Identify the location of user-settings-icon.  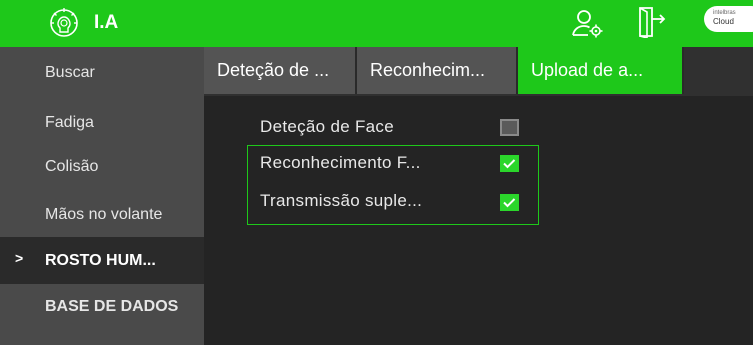
(588, 24).